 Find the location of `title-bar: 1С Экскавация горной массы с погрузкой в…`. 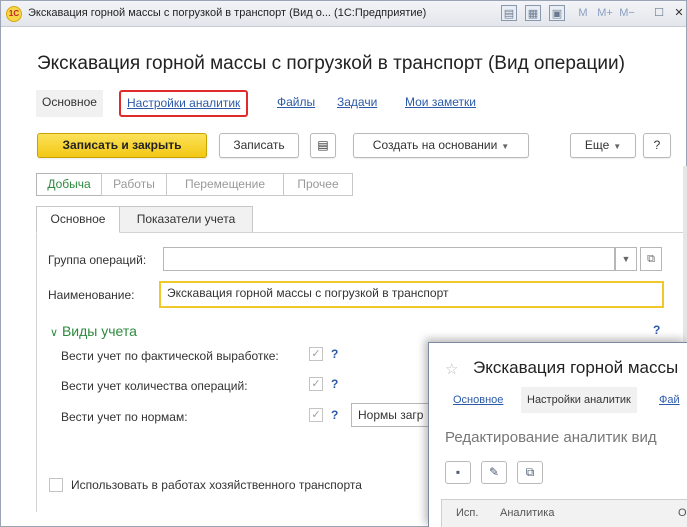

title-bar: 1С Экскавация горной массы с погрузкой в… is located at coordinates (343, 14).